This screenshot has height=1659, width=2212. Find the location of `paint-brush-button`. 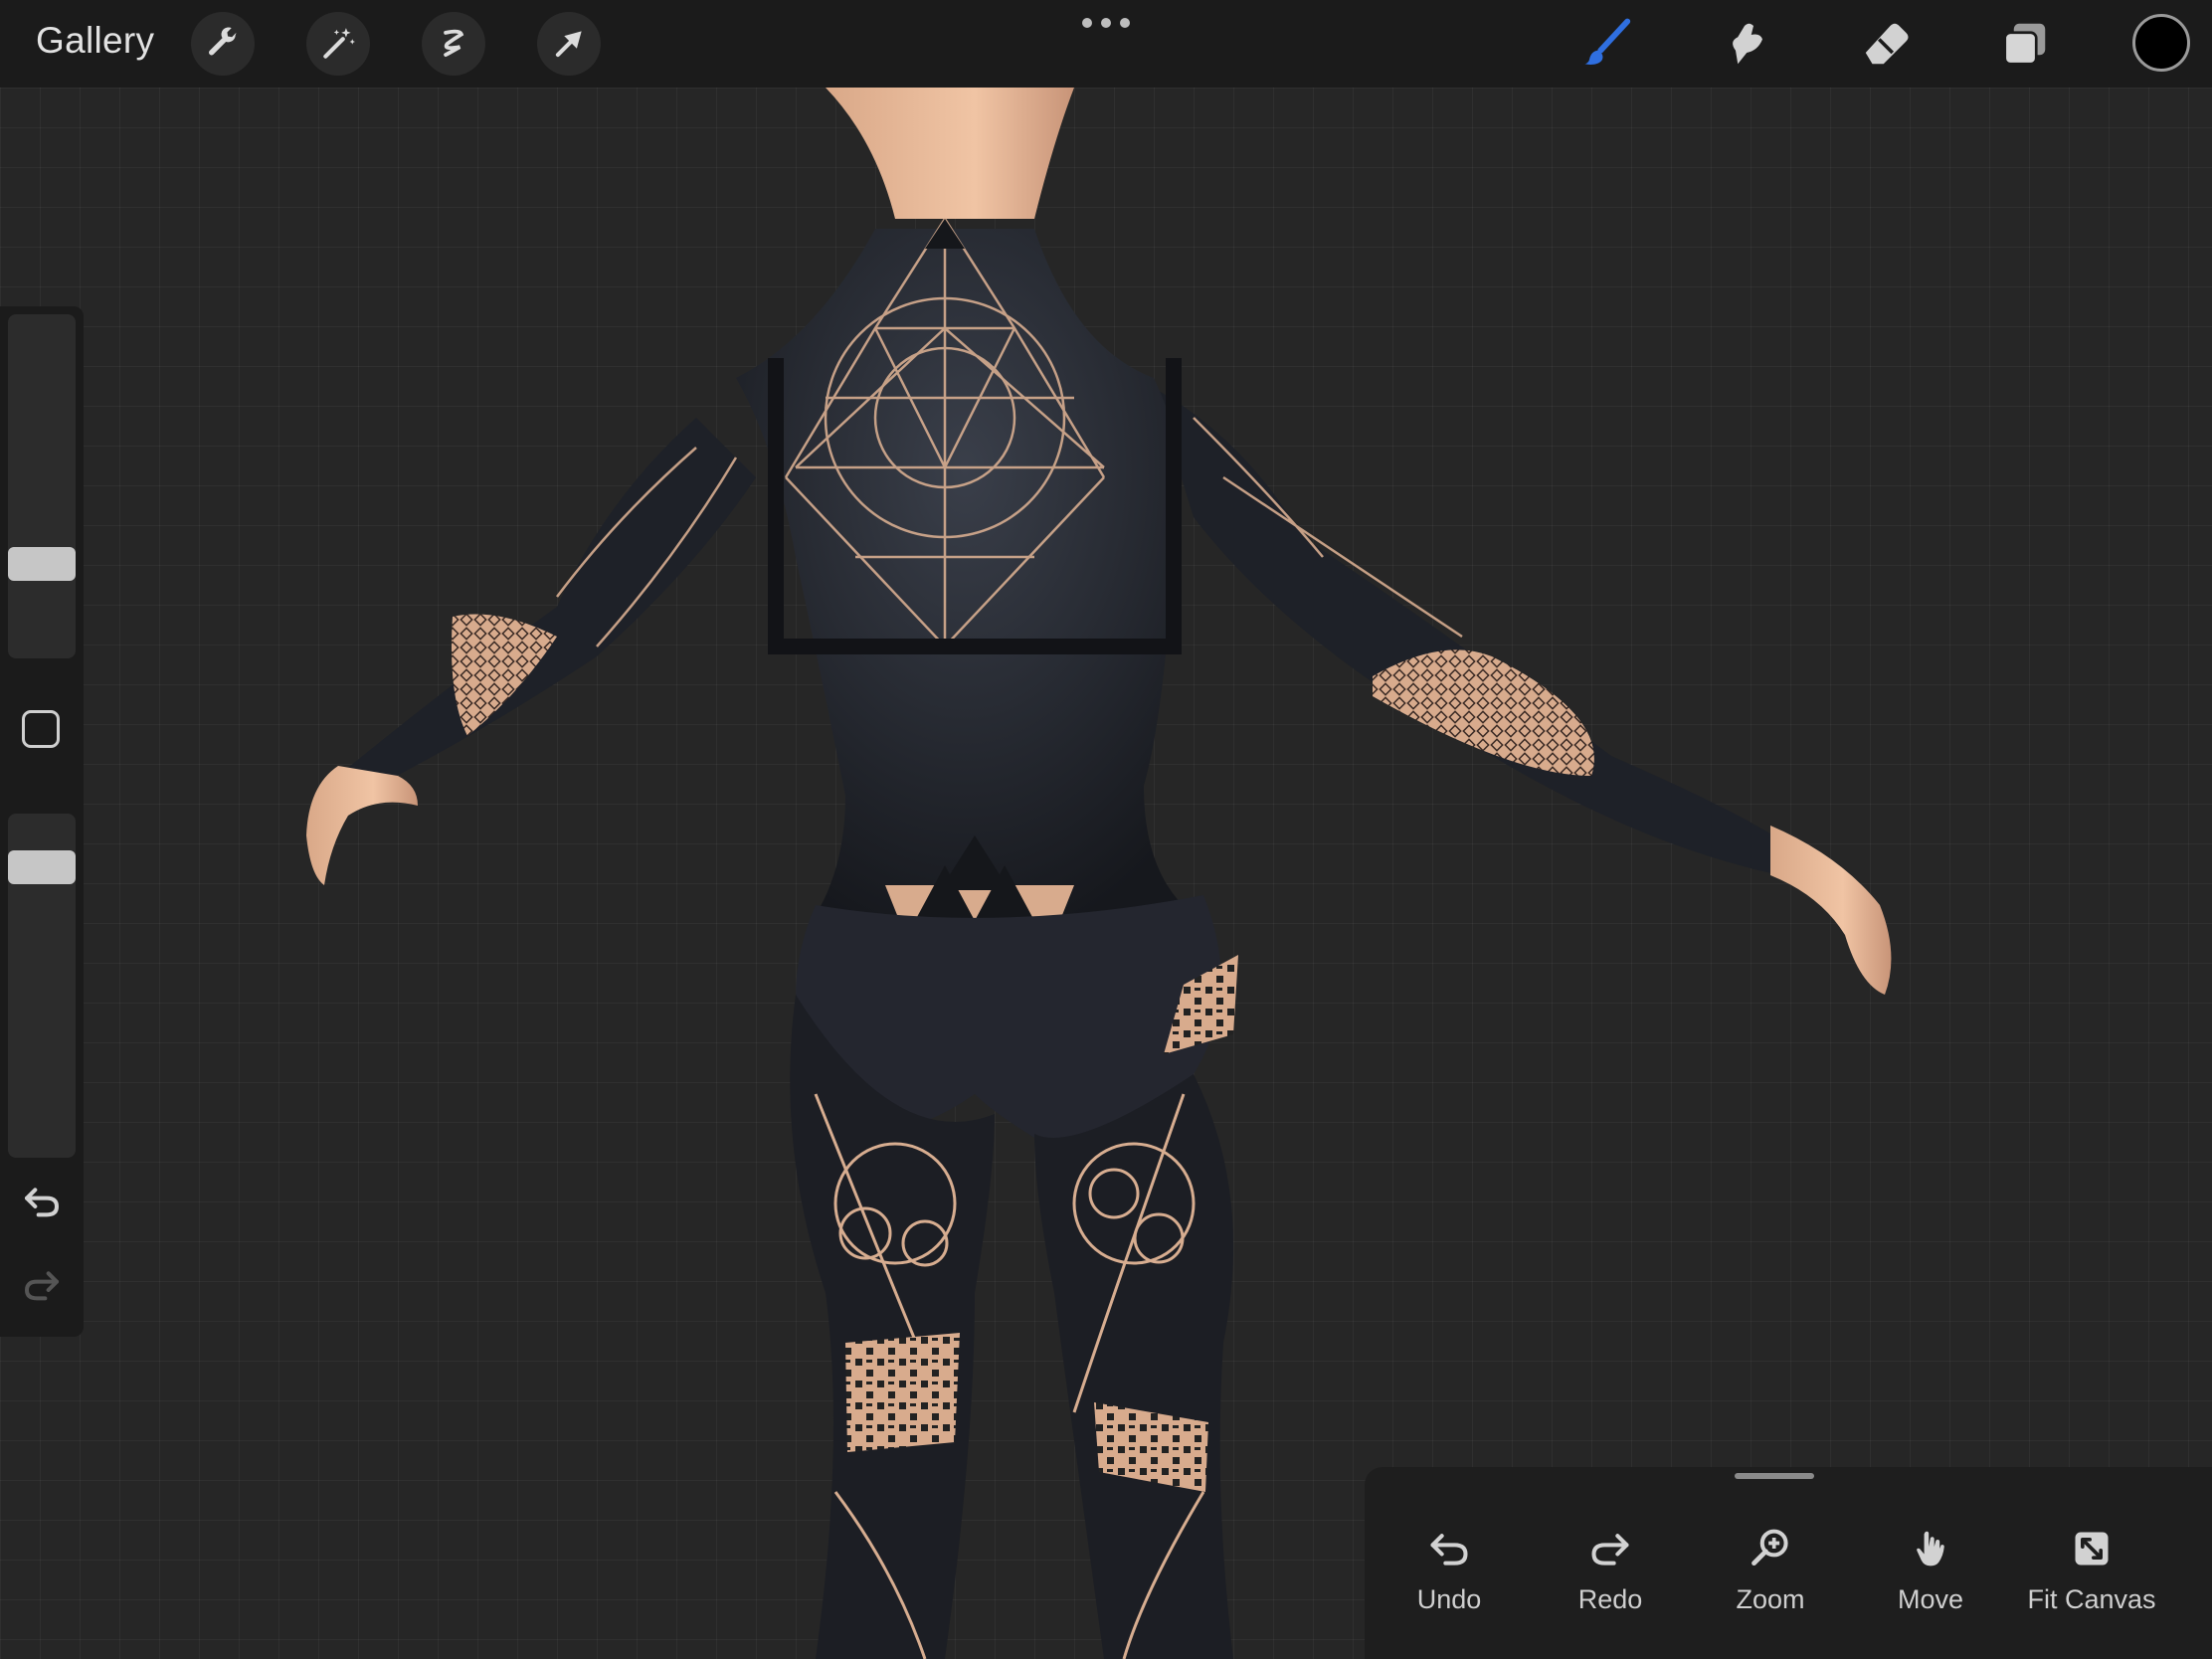

paint-brush-button is located at coordinates (1607, 44).